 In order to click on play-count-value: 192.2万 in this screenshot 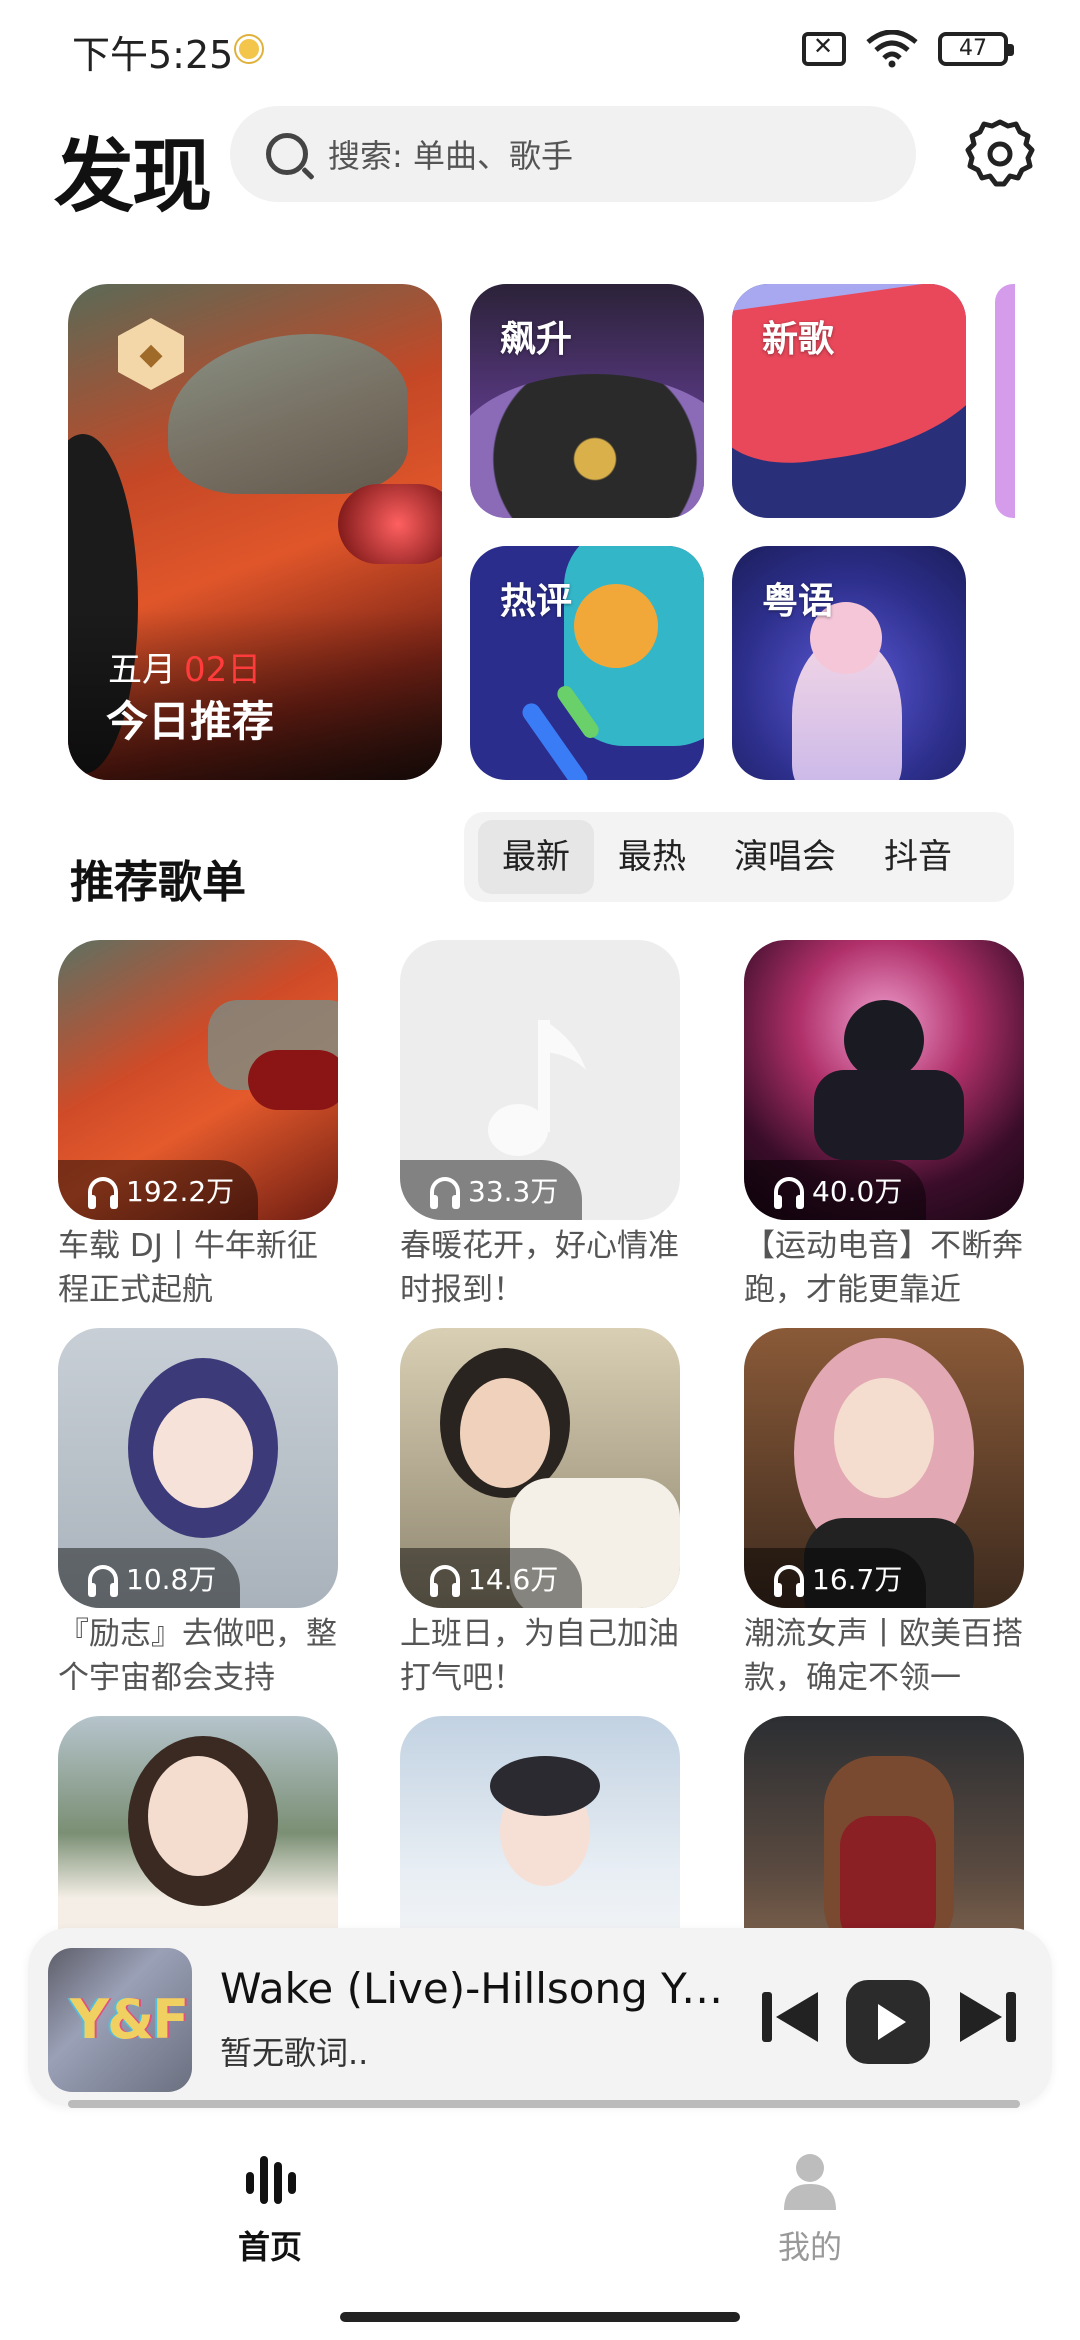, I will do `click(180, 1191)`.